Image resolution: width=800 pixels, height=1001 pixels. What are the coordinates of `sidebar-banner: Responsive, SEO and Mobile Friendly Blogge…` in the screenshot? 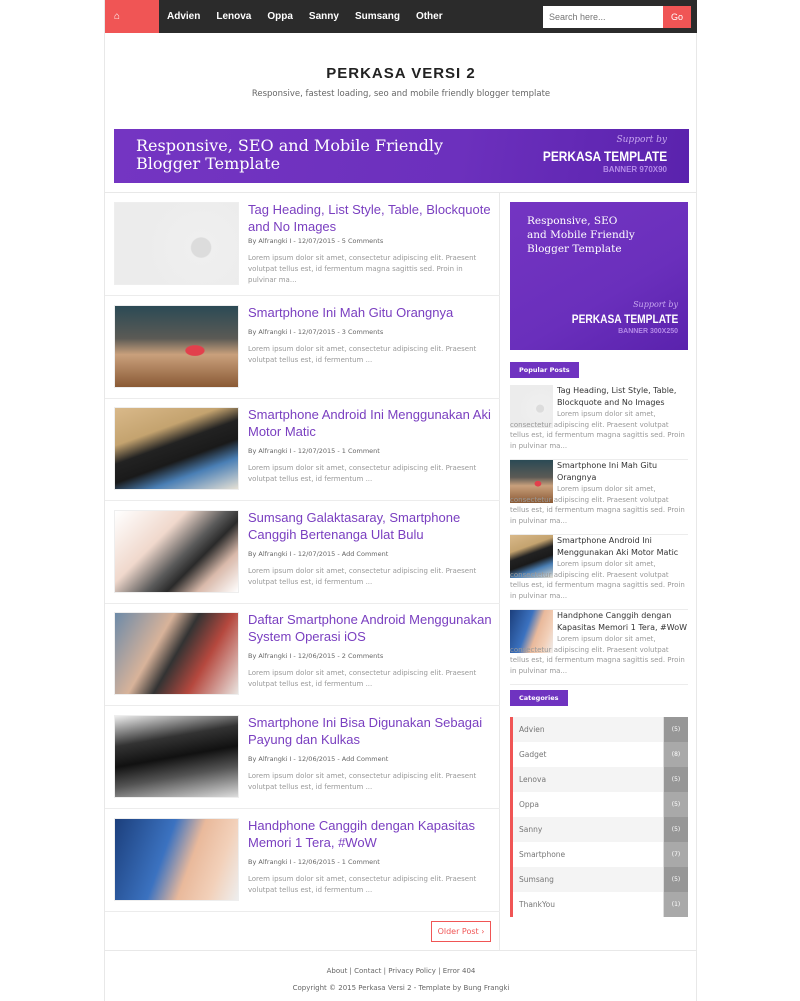 It's located at (599, 276).